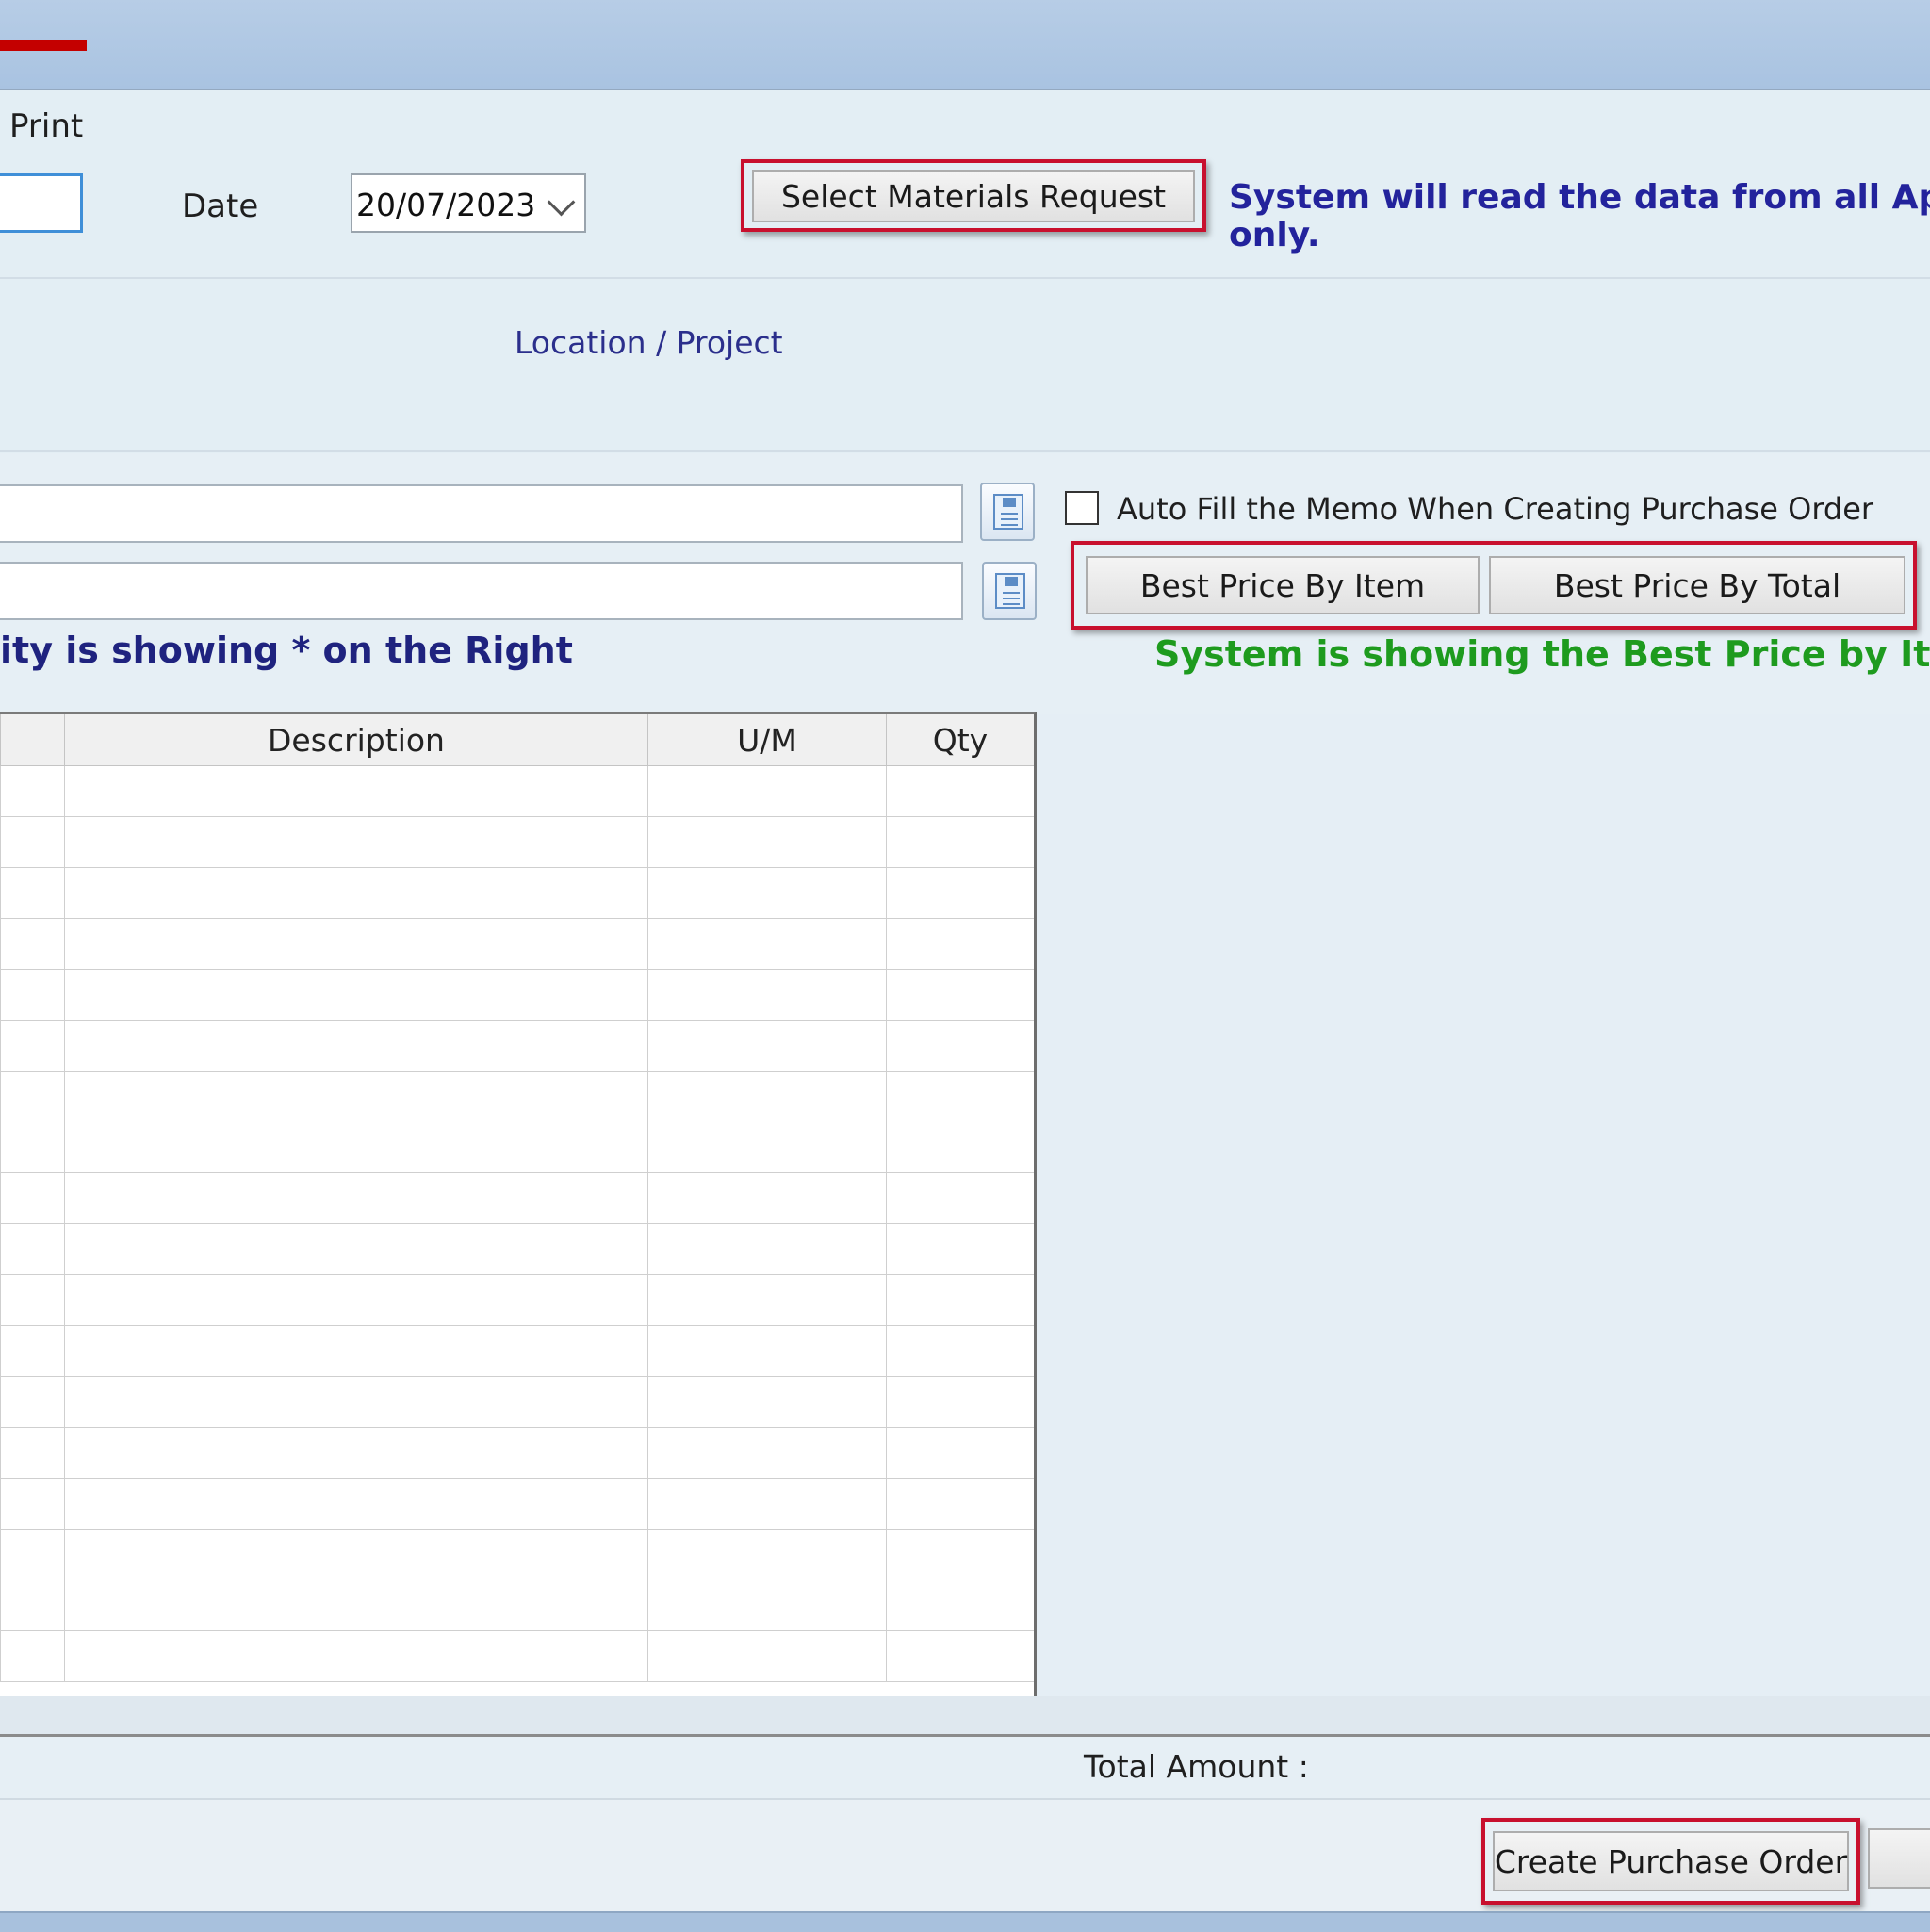 The height and width of the screenshot is (1932, 1930). What do you see at coordinates (356, 740) in the screenshot?
I see `column-header-description: Description` at bounding box center [356, 740].